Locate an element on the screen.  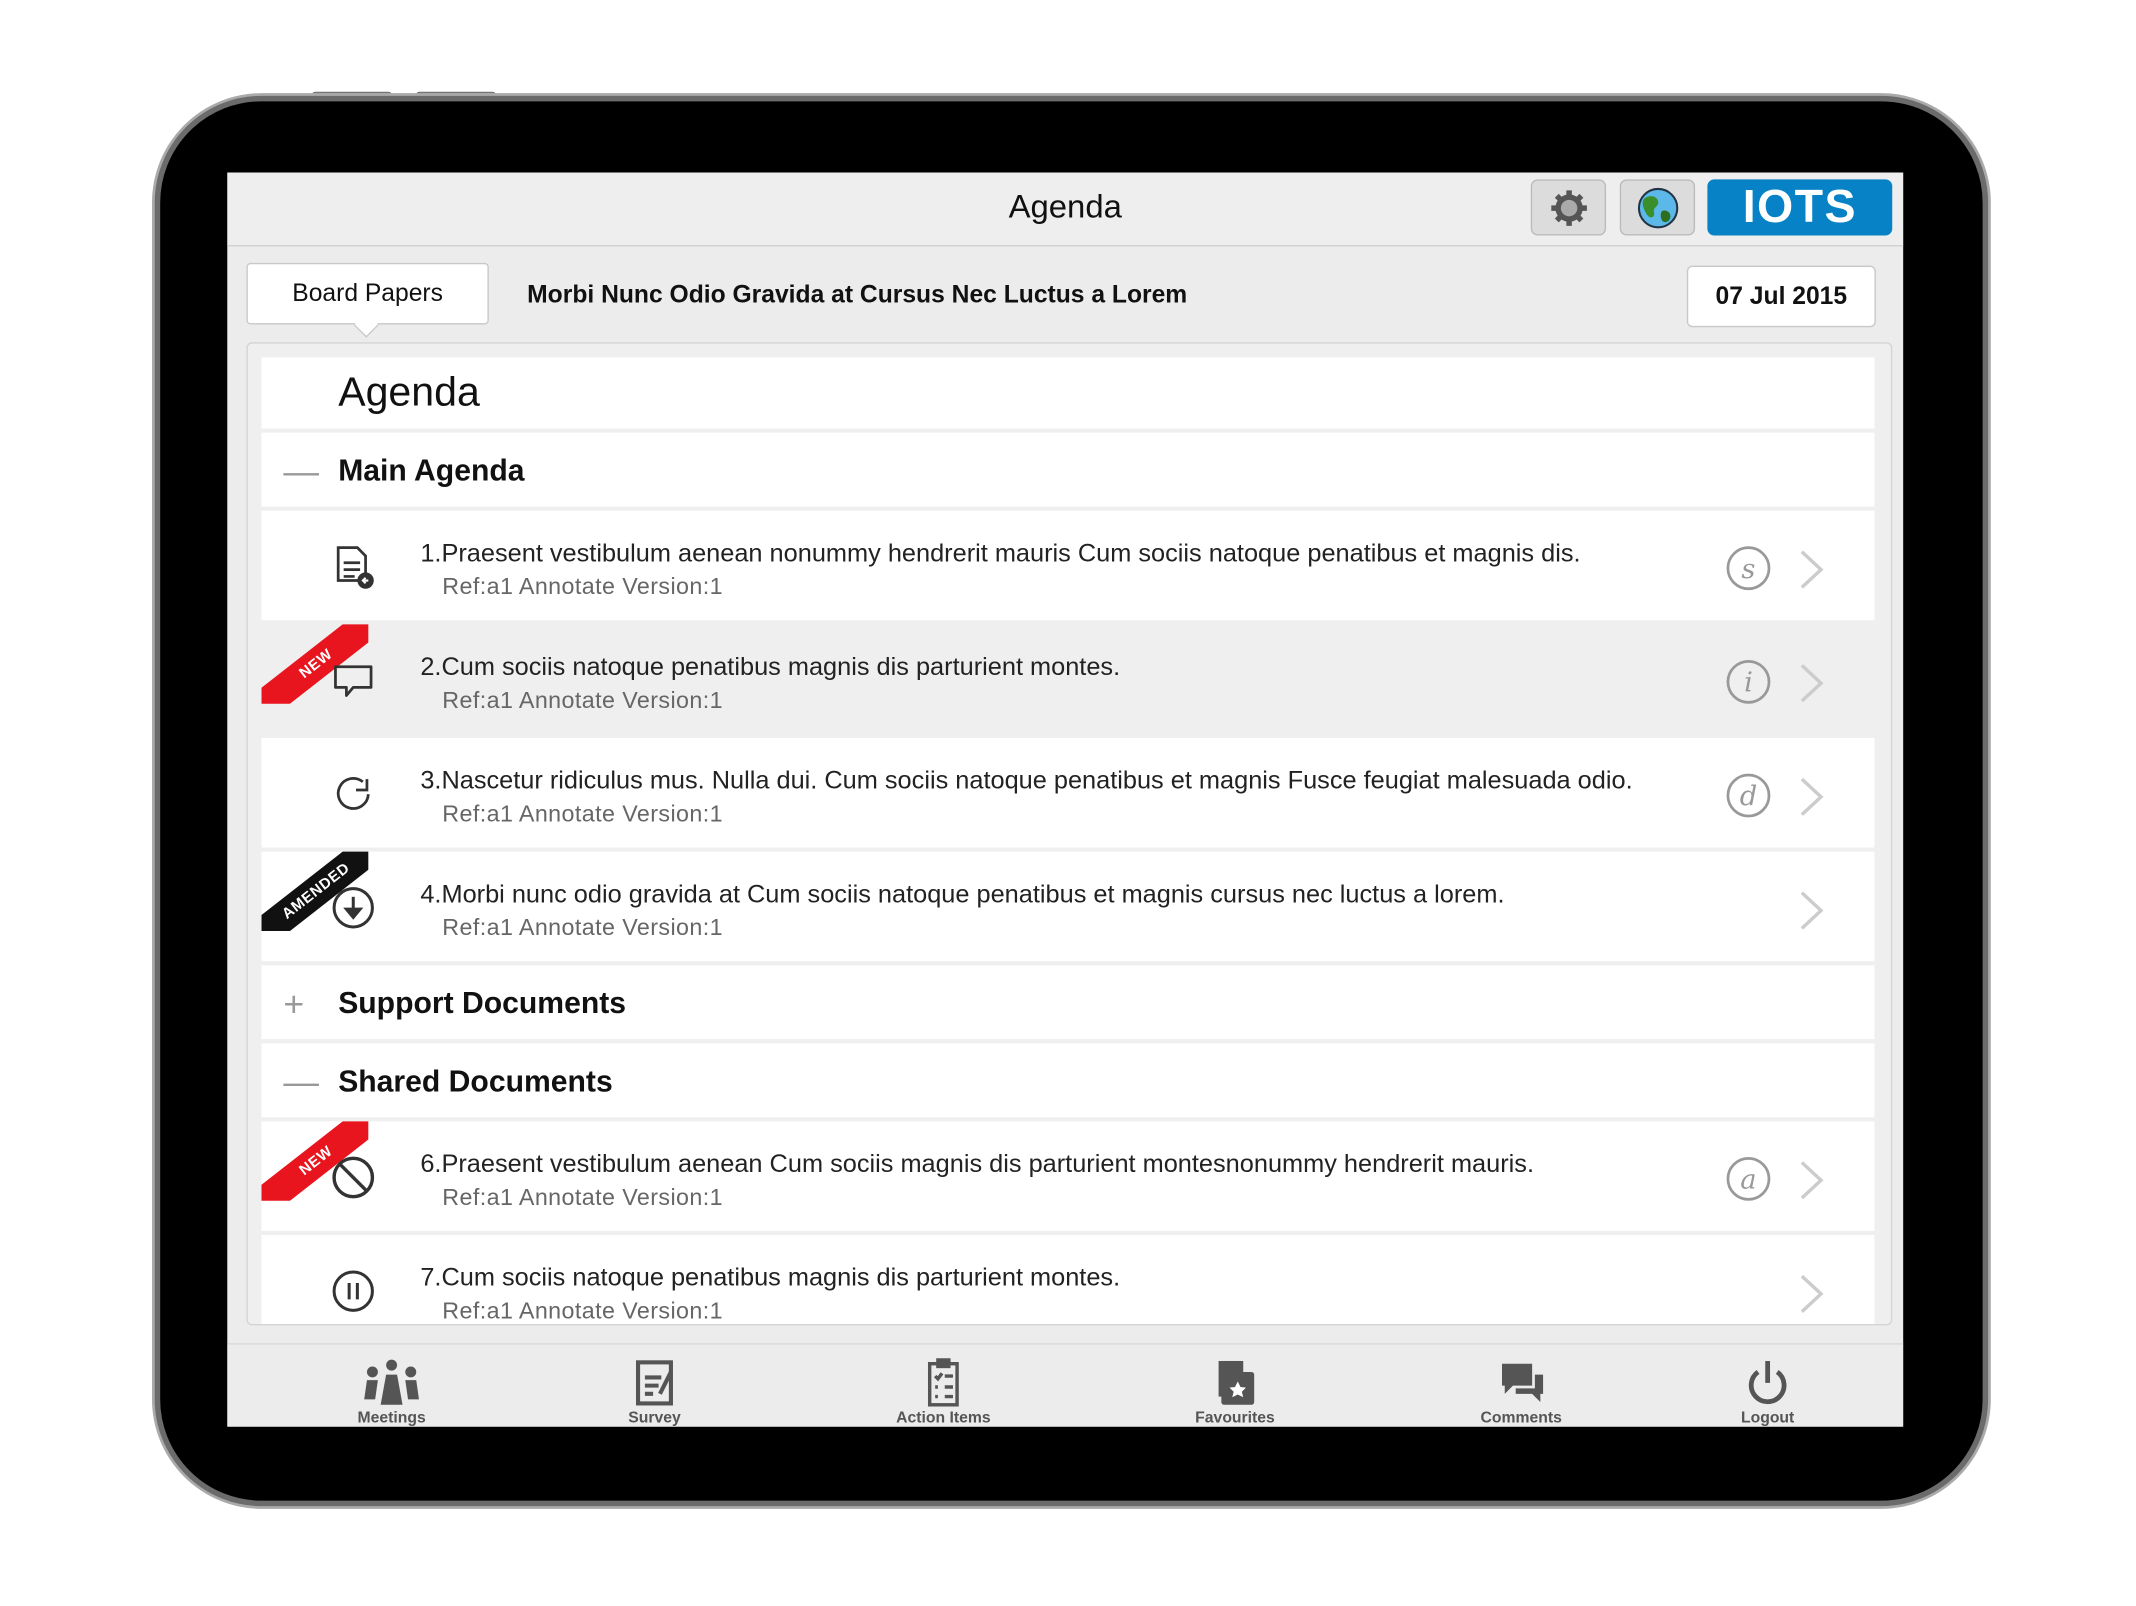
settings-button is located at coordinates (1568, 207).